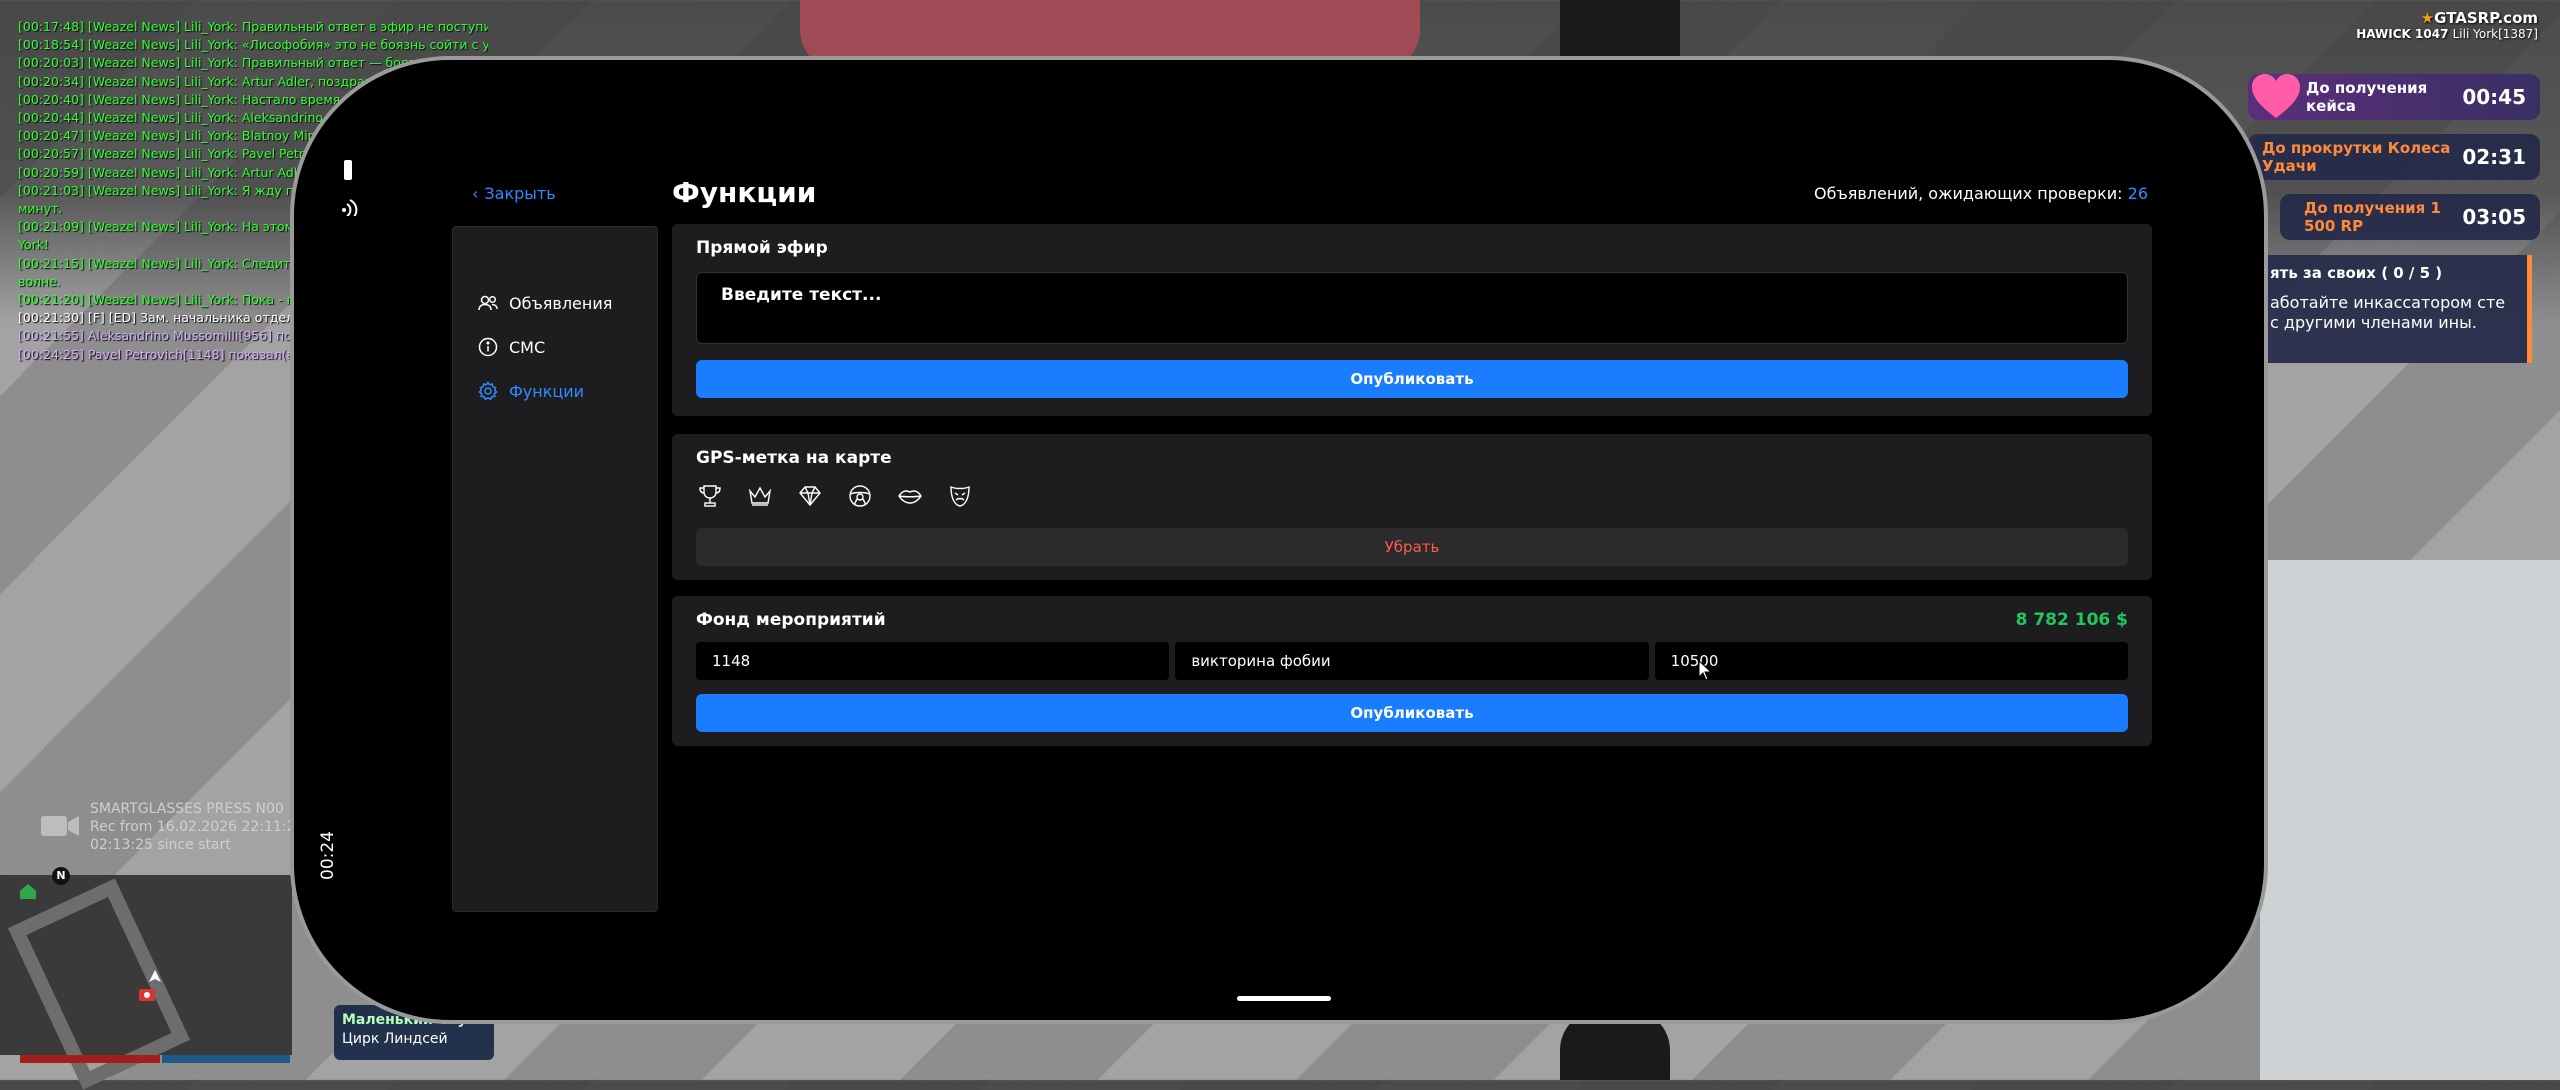  What do you see at coordinates (2410, 820) in the screenshot?
I see `background-floor` at bounding box center [2410, 820].